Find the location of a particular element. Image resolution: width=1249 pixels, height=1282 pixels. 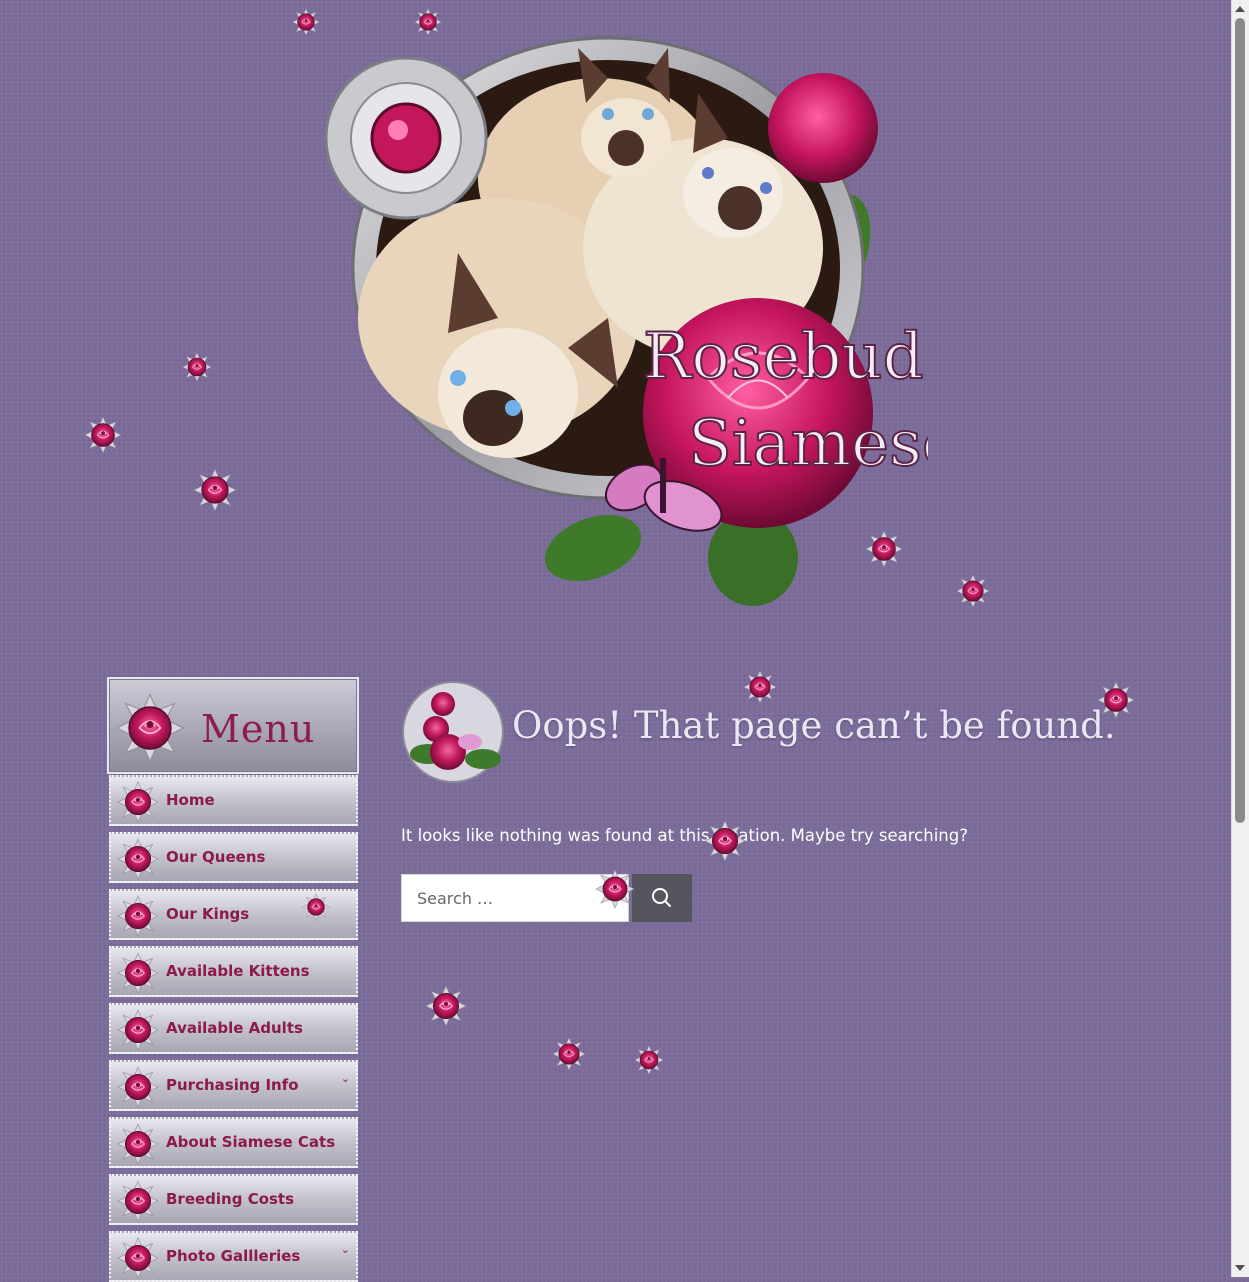

menu-item-label: Available Adults is located at coordinates (234, 1028).